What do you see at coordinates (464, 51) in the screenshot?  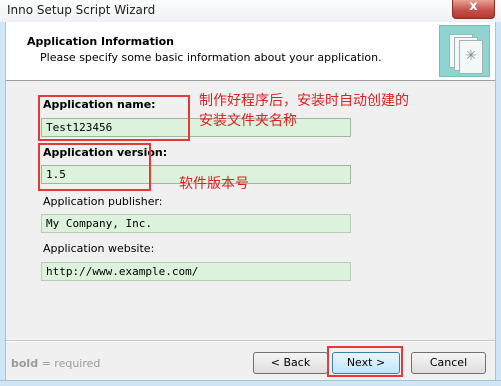 I see `wizard-pages-icon: ✳` at bounding box center [464, 51].